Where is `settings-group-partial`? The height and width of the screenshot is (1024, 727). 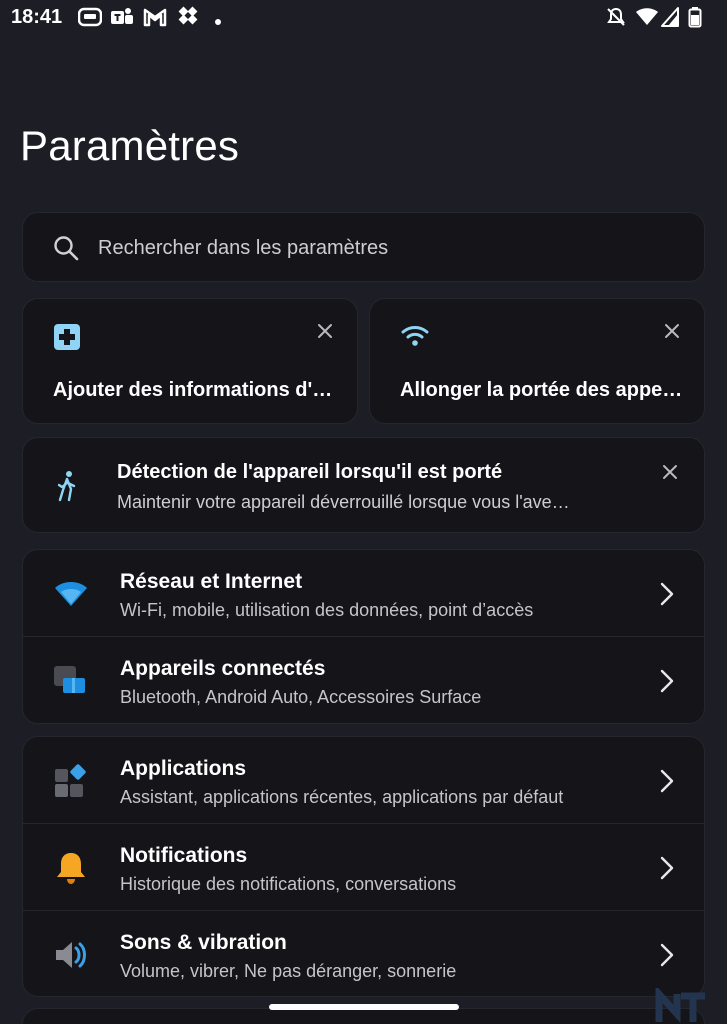
settings-group-partial is located at coordinates (363, 1016).